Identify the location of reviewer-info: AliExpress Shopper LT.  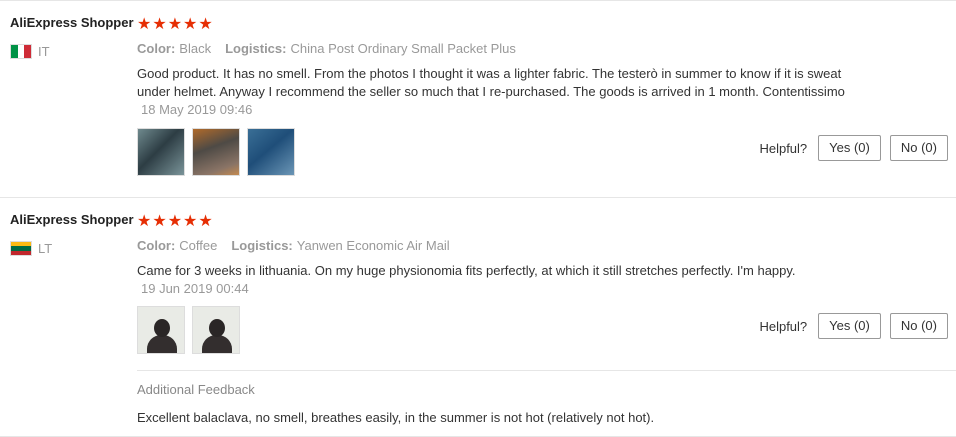
(72, 234).